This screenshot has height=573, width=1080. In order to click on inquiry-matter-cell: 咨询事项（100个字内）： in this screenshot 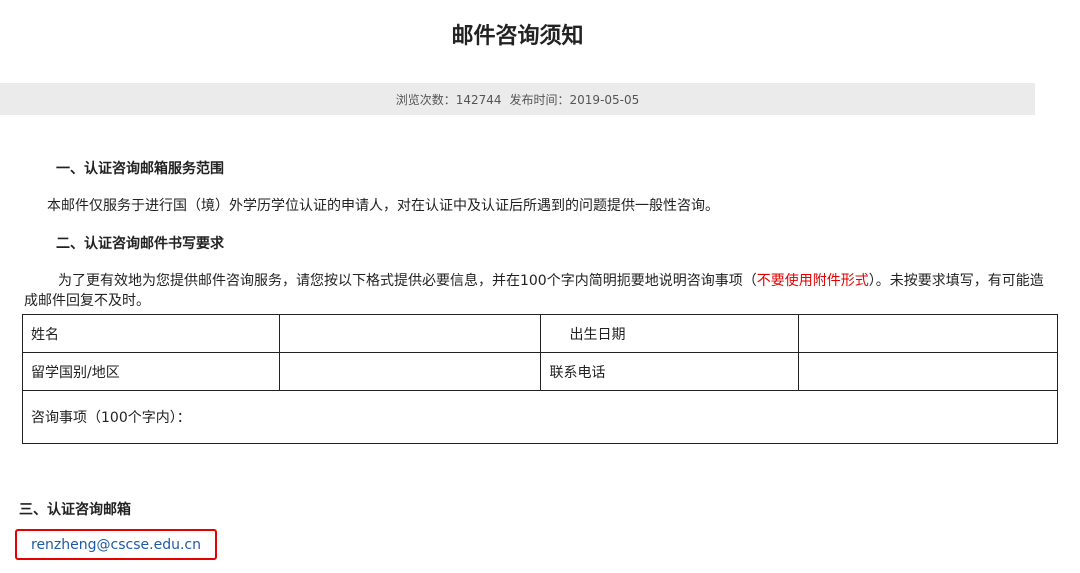, I will do `click(540, 417)`.